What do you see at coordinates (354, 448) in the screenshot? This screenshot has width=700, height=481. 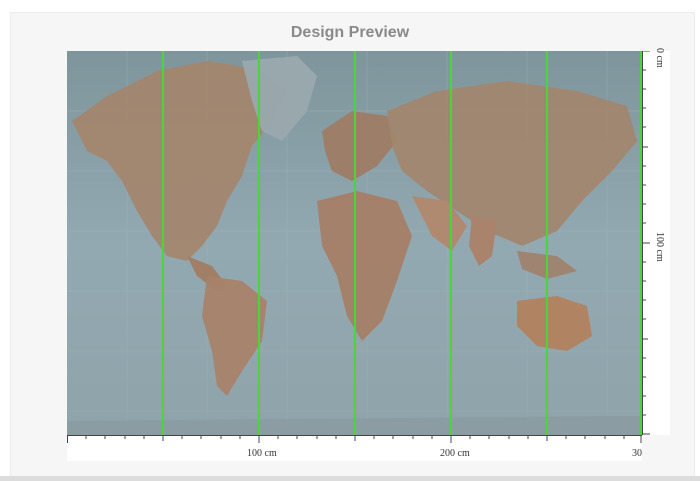 I see `horizontal-ruler` at bounding box center [354, 448].